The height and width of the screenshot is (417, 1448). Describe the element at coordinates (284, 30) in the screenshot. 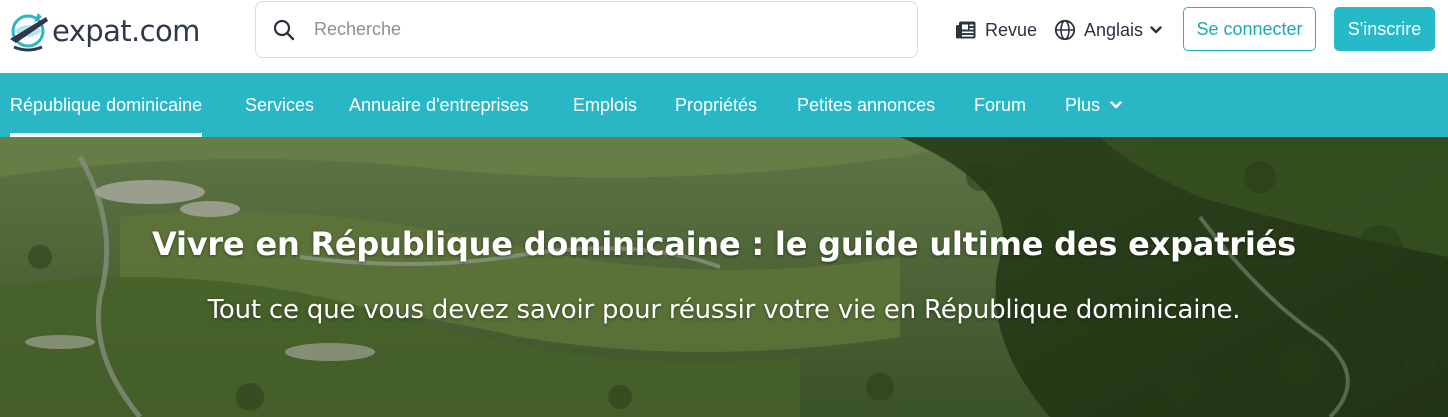

I see `search-icon` at that location.